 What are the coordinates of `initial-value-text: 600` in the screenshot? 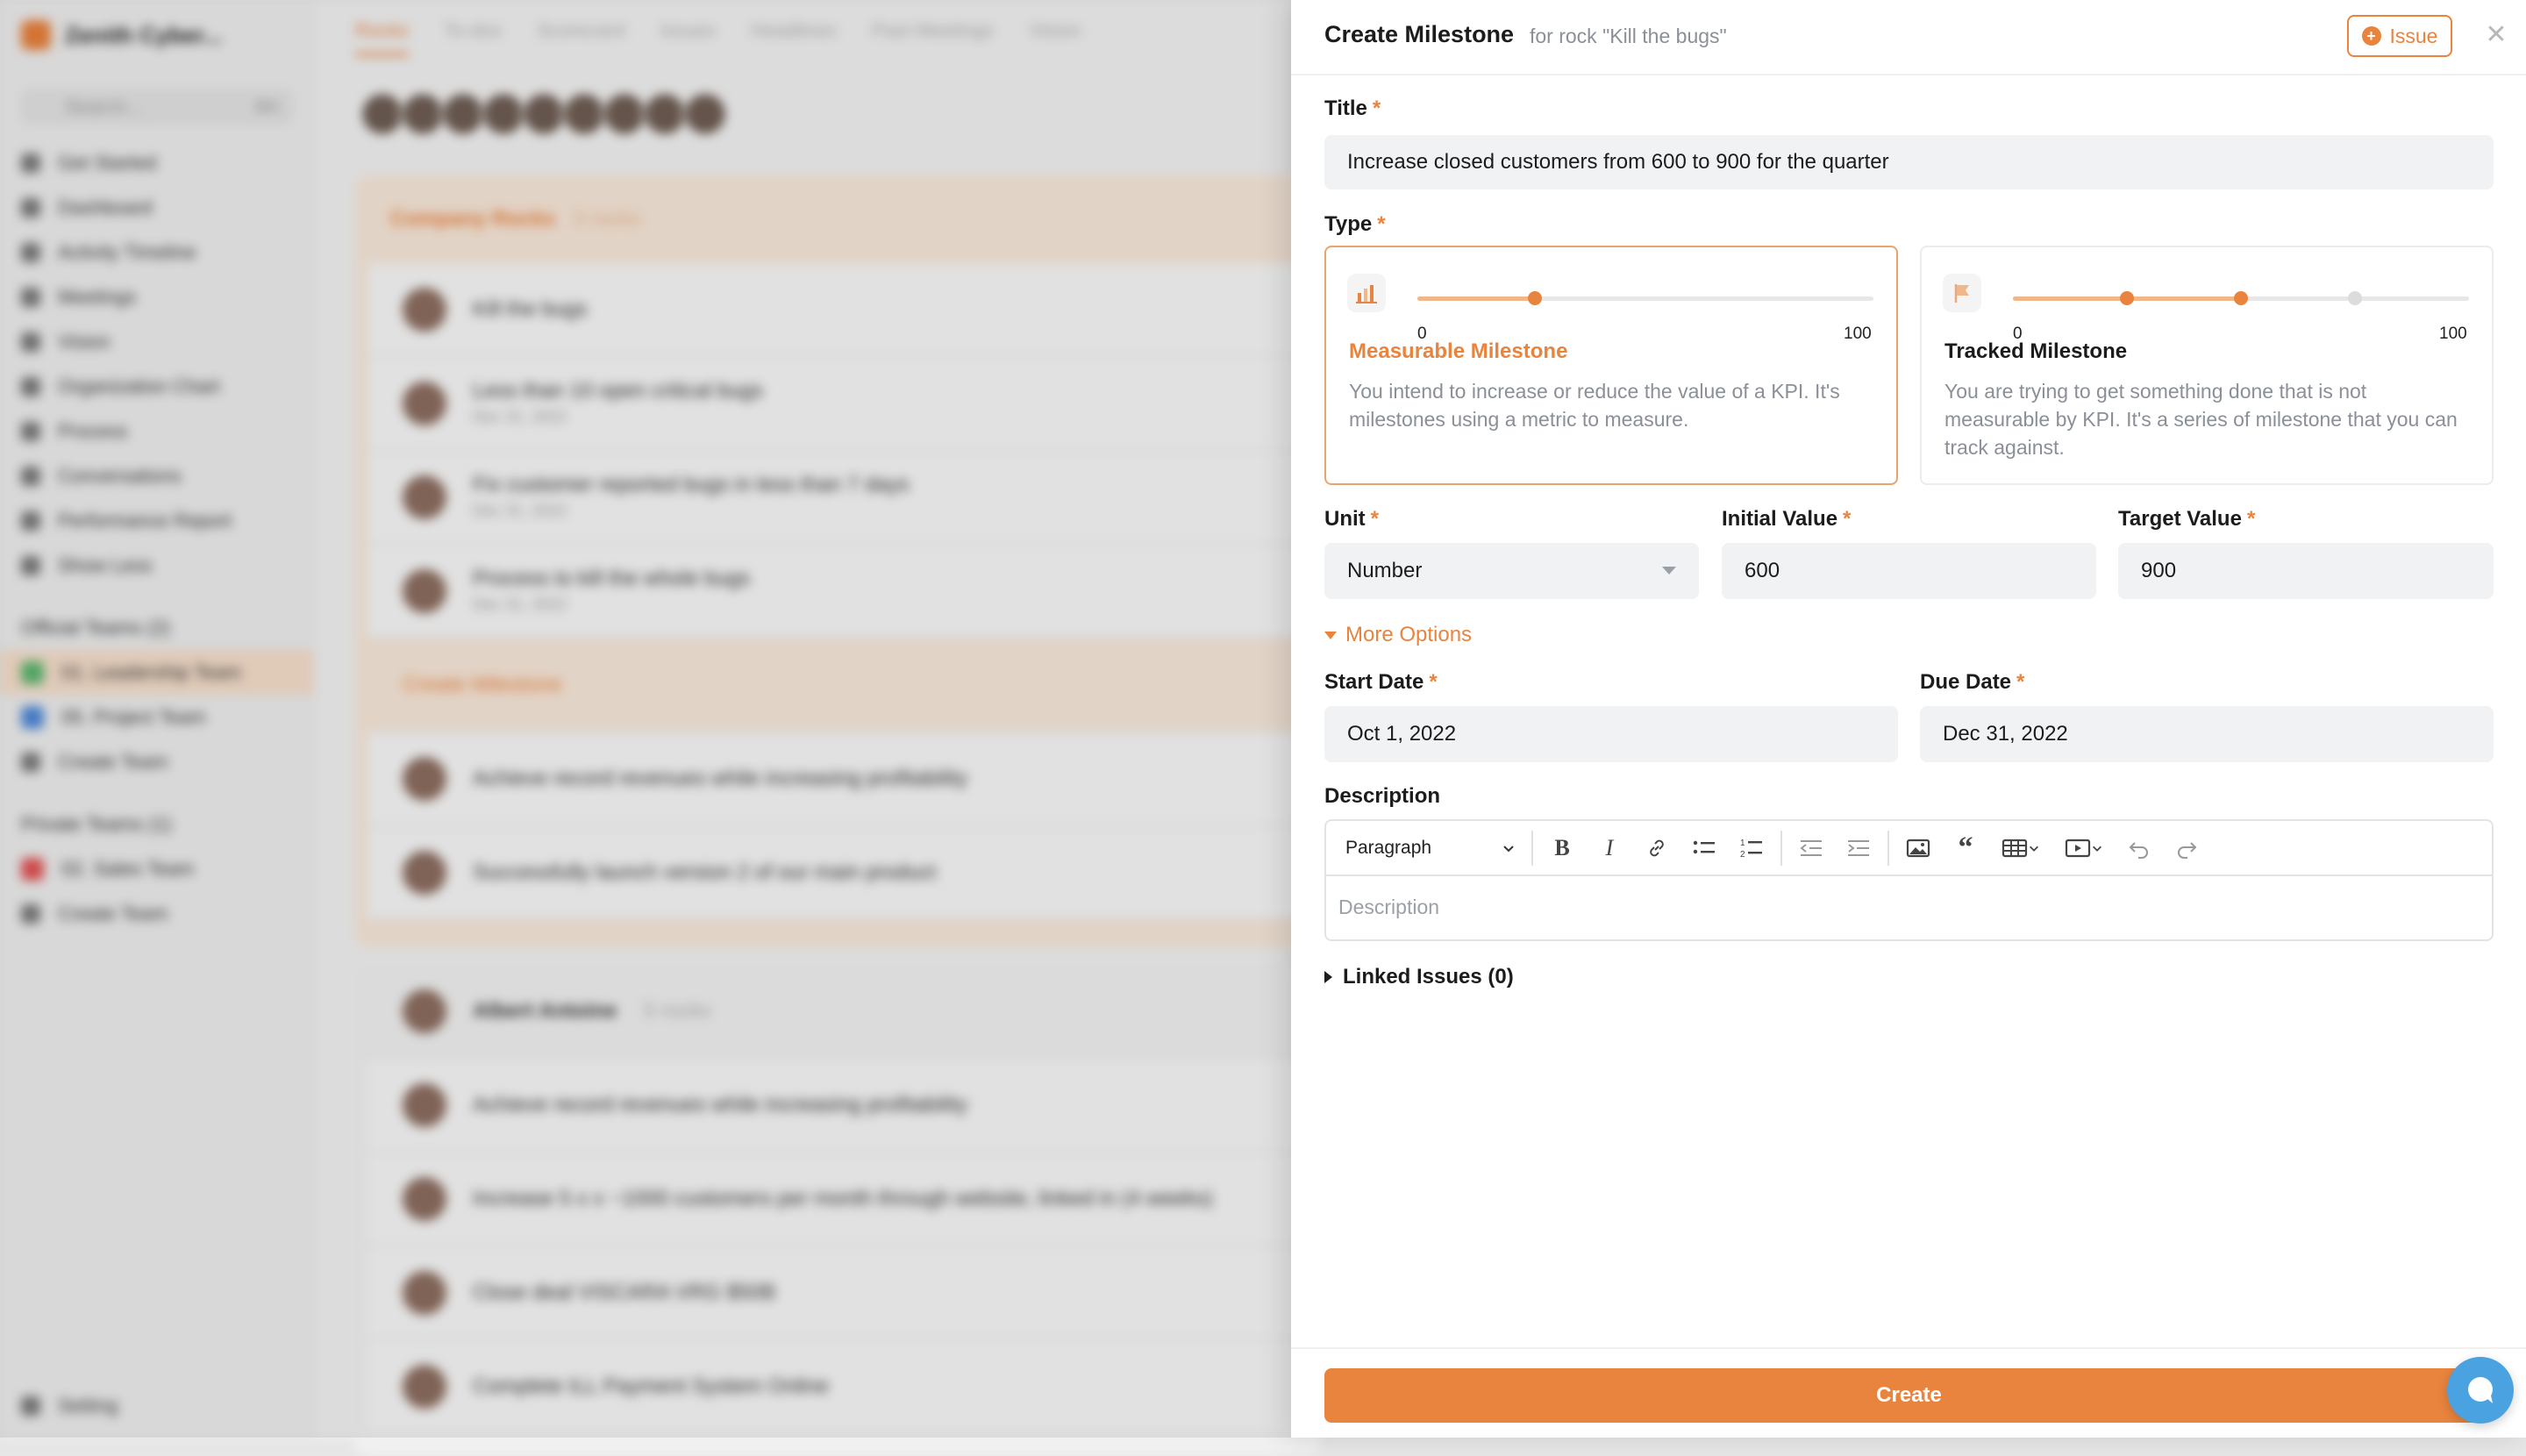 It's located at (1762, 570).